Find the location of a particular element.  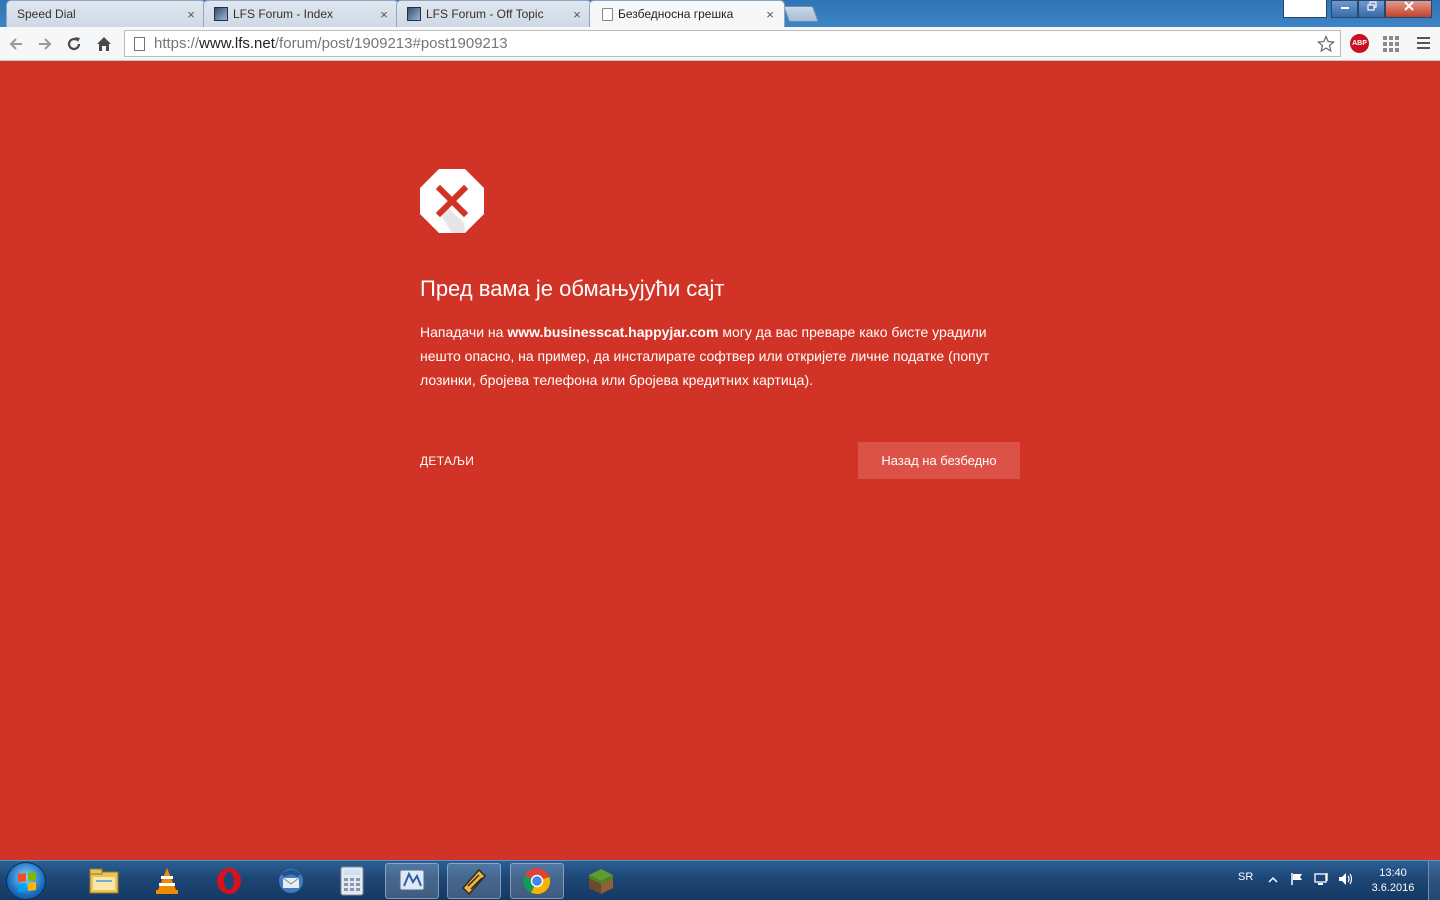

url-scheme: https:// is located at coordinates (177, 43).